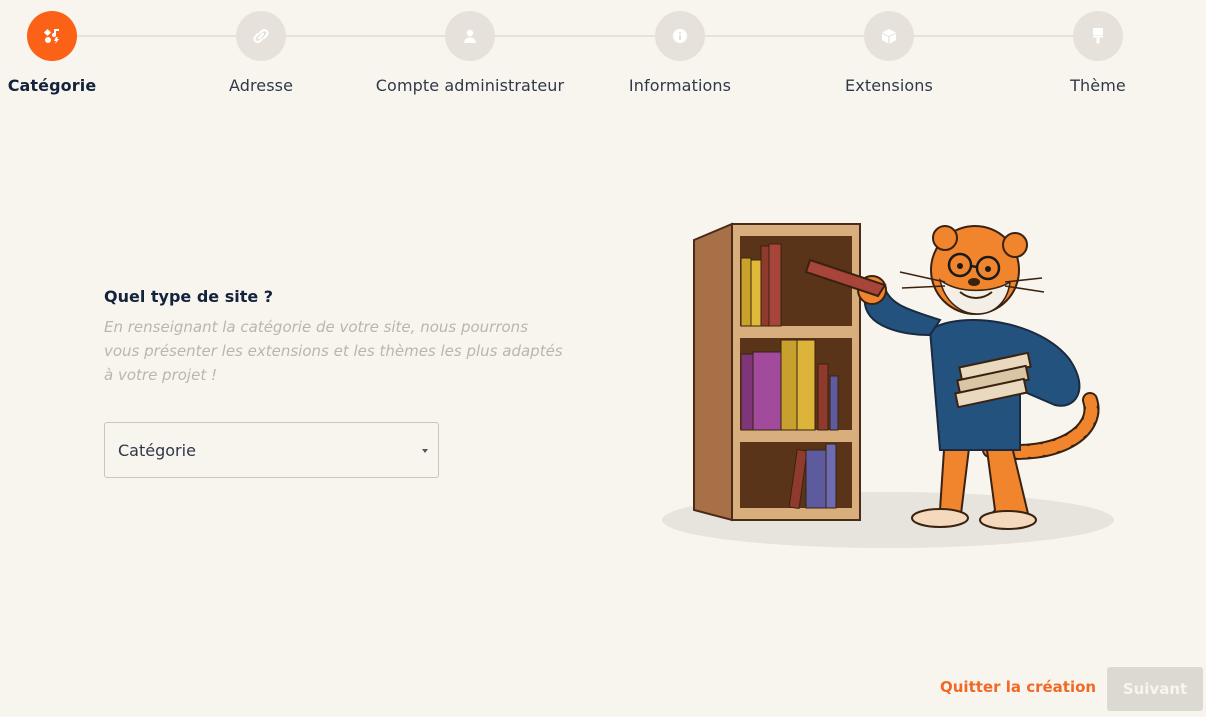 This screenshot has height=717, width=1206. Describe the element at coordinates (680, 85) in the screenshot. I see `step-label: Informations` at that location.